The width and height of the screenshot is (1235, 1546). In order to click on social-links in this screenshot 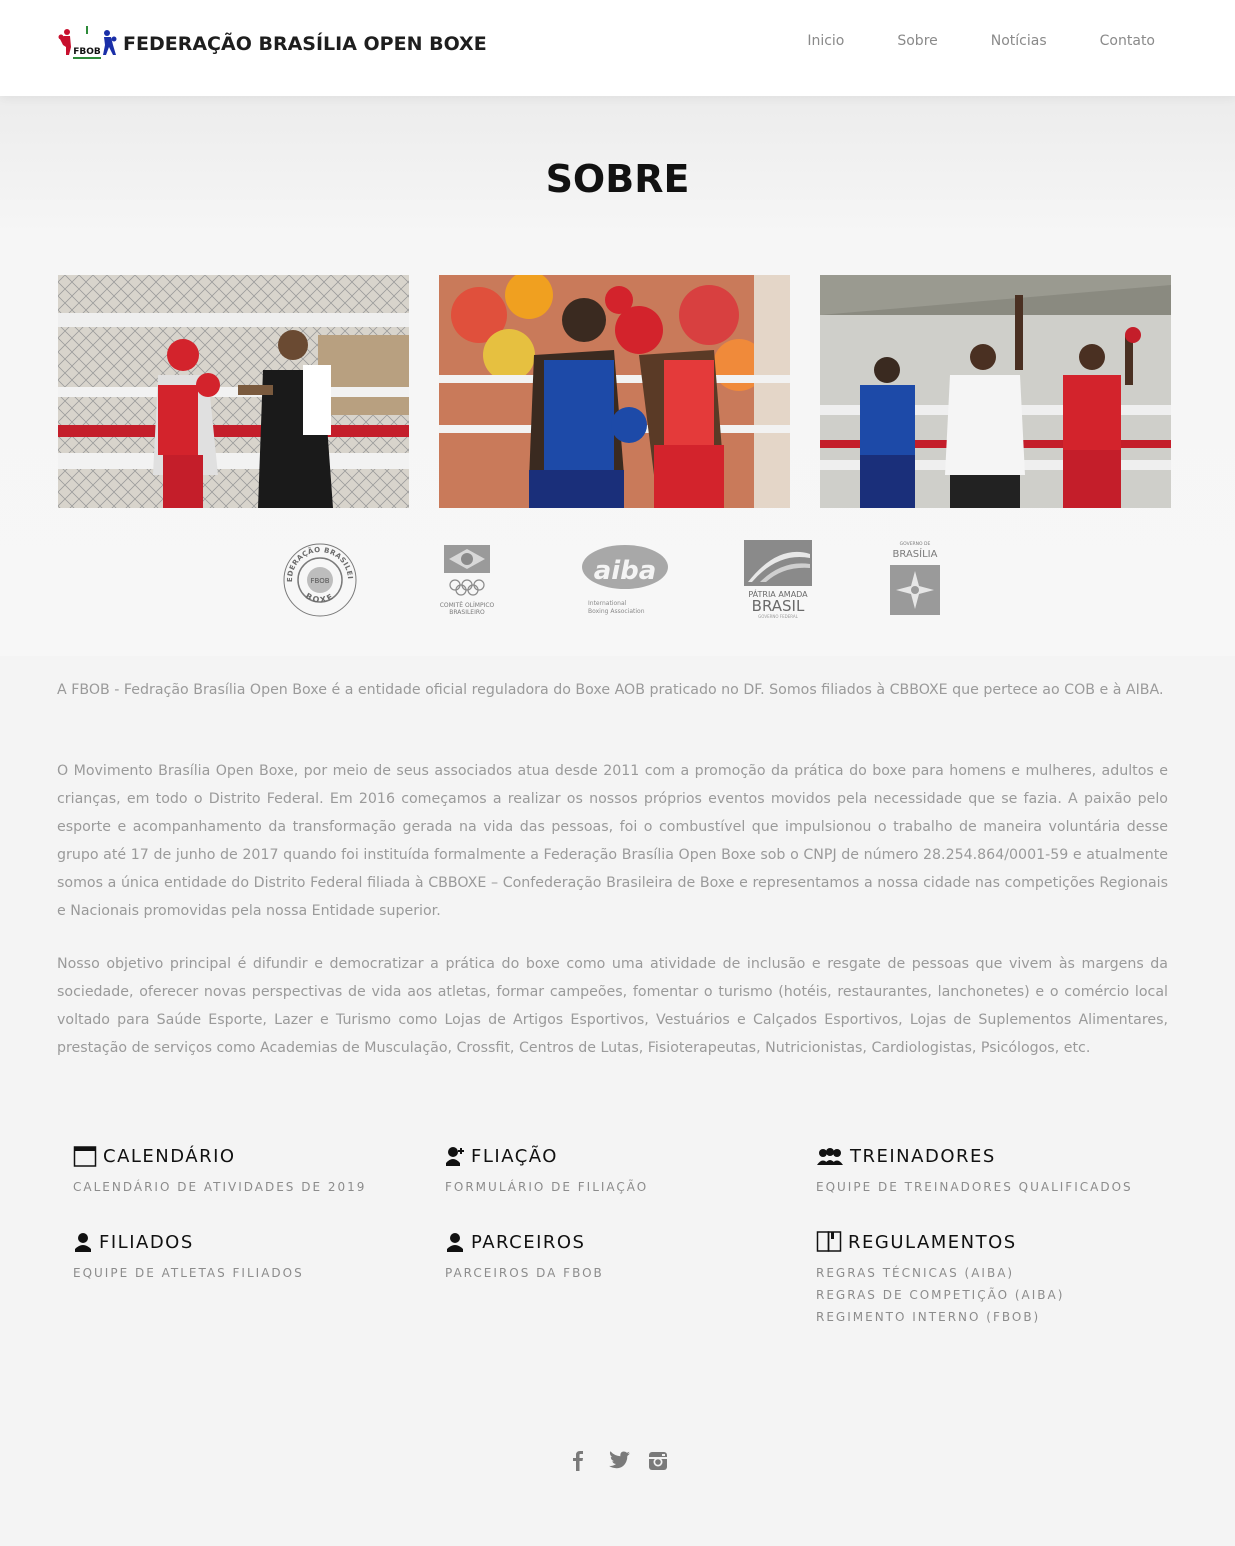, I will do `click(617, 1461)`.